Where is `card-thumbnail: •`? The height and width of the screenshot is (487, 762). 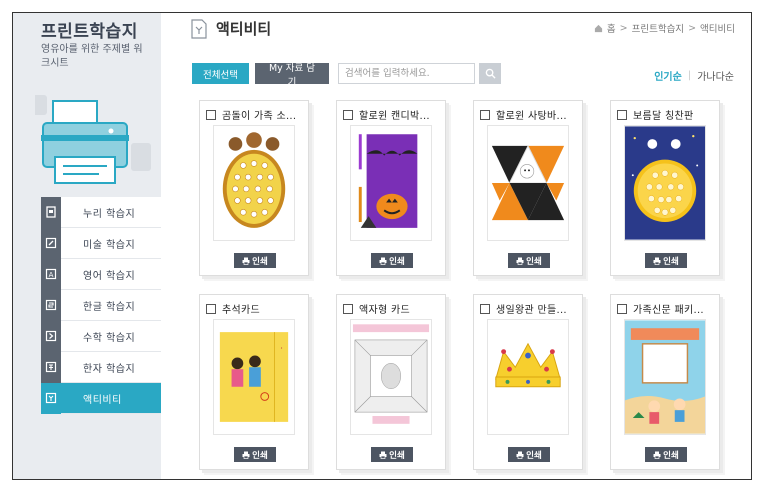 card-thumbnail: • is located at coordinates (254, 377).